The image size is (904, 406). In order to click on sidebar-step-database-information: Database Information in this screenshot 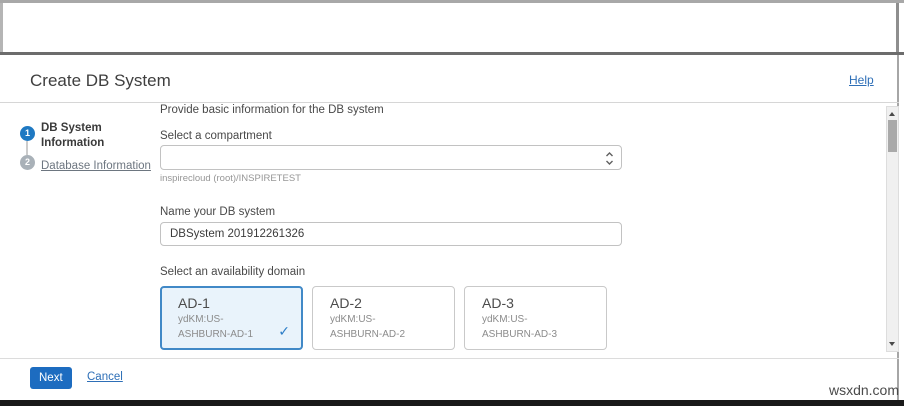, I will do `click(96, 166)`.